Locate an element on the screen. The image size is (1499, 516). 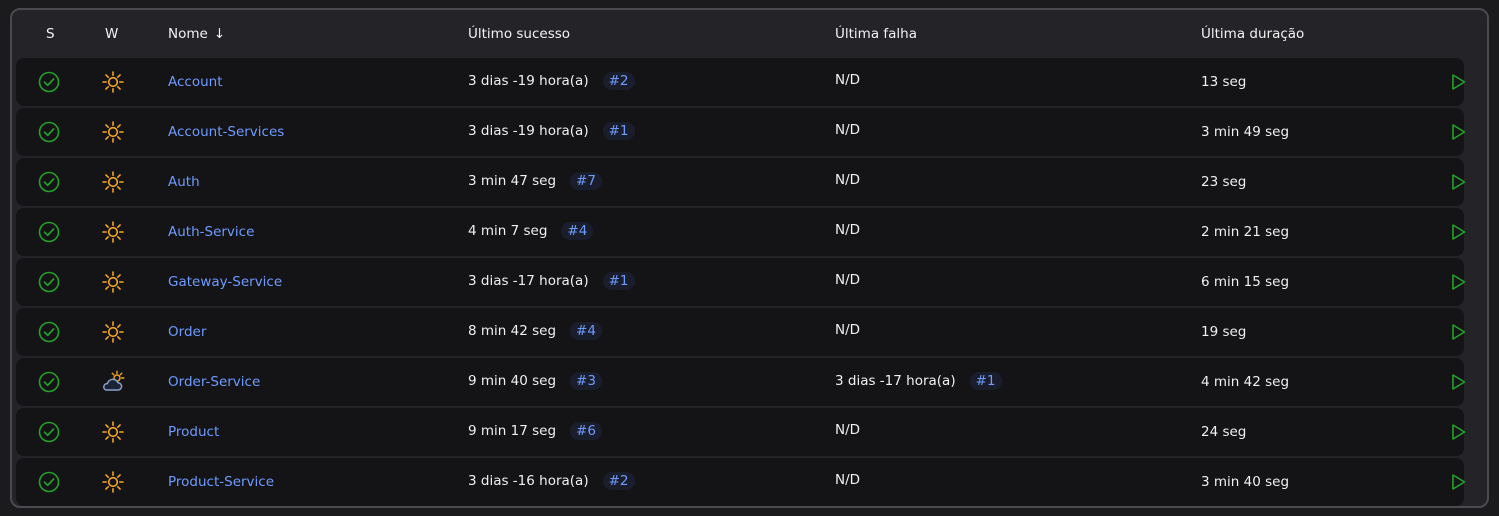
job-name-link: Order-Service is located at coordinates (214, 382).